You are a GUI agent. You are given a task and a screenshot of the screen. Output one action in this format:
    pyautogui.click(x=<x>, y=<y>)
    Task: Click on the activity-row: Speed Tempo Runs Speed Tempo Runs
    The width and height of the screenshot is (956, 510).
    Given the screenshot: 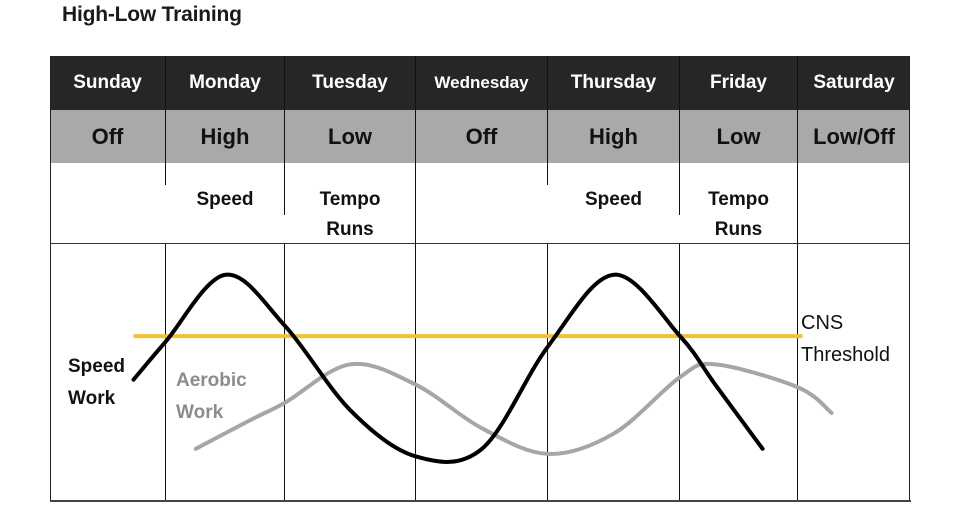 What is the action you would take?
    pyautogui.click(x=480, y=204)
    